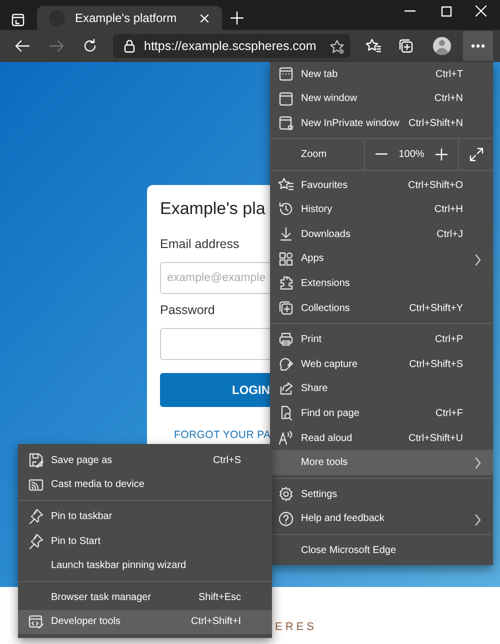 This screenshot has width=500, height=644. I want to click on field-label: Email address, so click(200, 244).